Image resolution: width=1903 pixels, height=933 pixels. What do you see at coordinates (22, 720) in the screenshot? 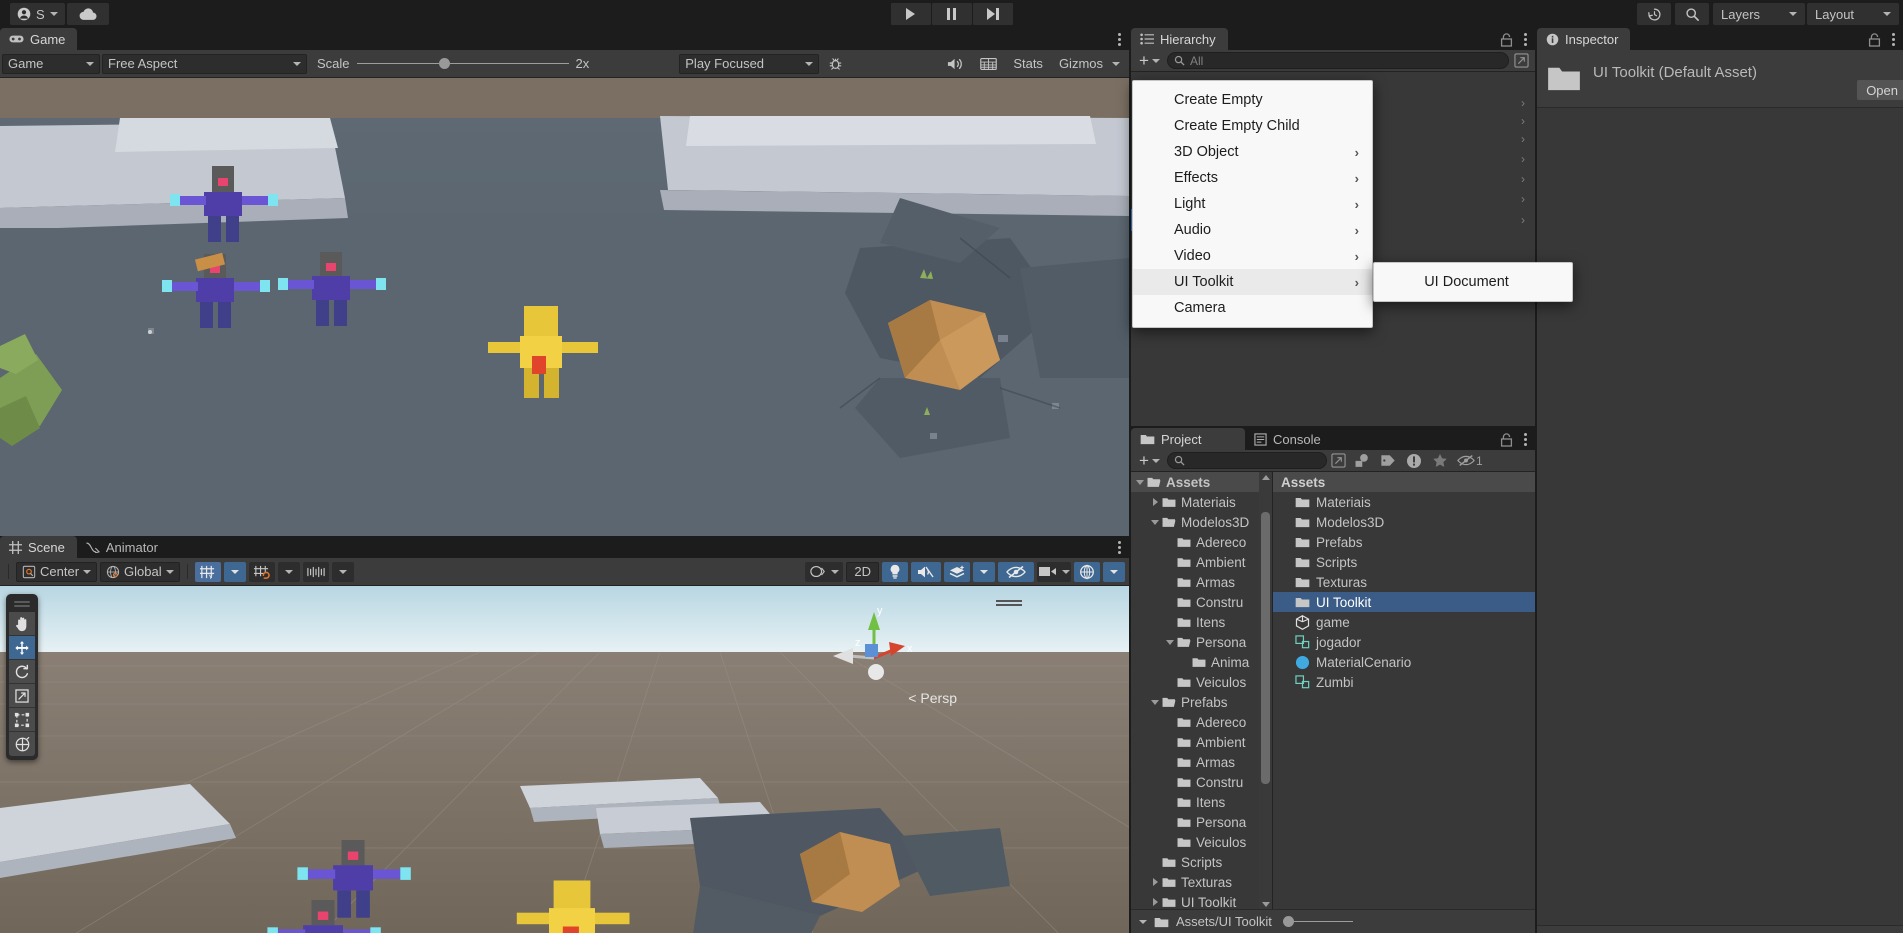
I see `rect-tool-button` at bounding box center [22, 720].